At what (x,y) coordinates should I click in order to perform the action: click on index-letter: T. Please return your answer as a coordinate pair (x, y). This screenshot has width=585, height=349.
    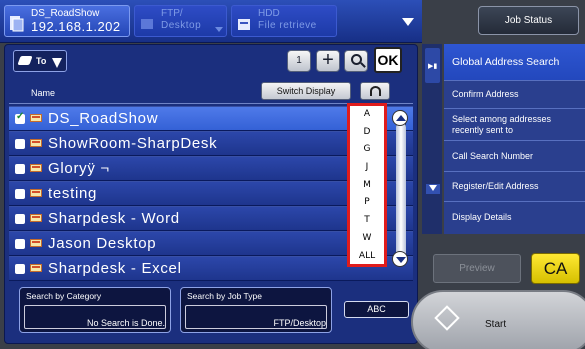
    Looking at the image, I should click on (367, 221).